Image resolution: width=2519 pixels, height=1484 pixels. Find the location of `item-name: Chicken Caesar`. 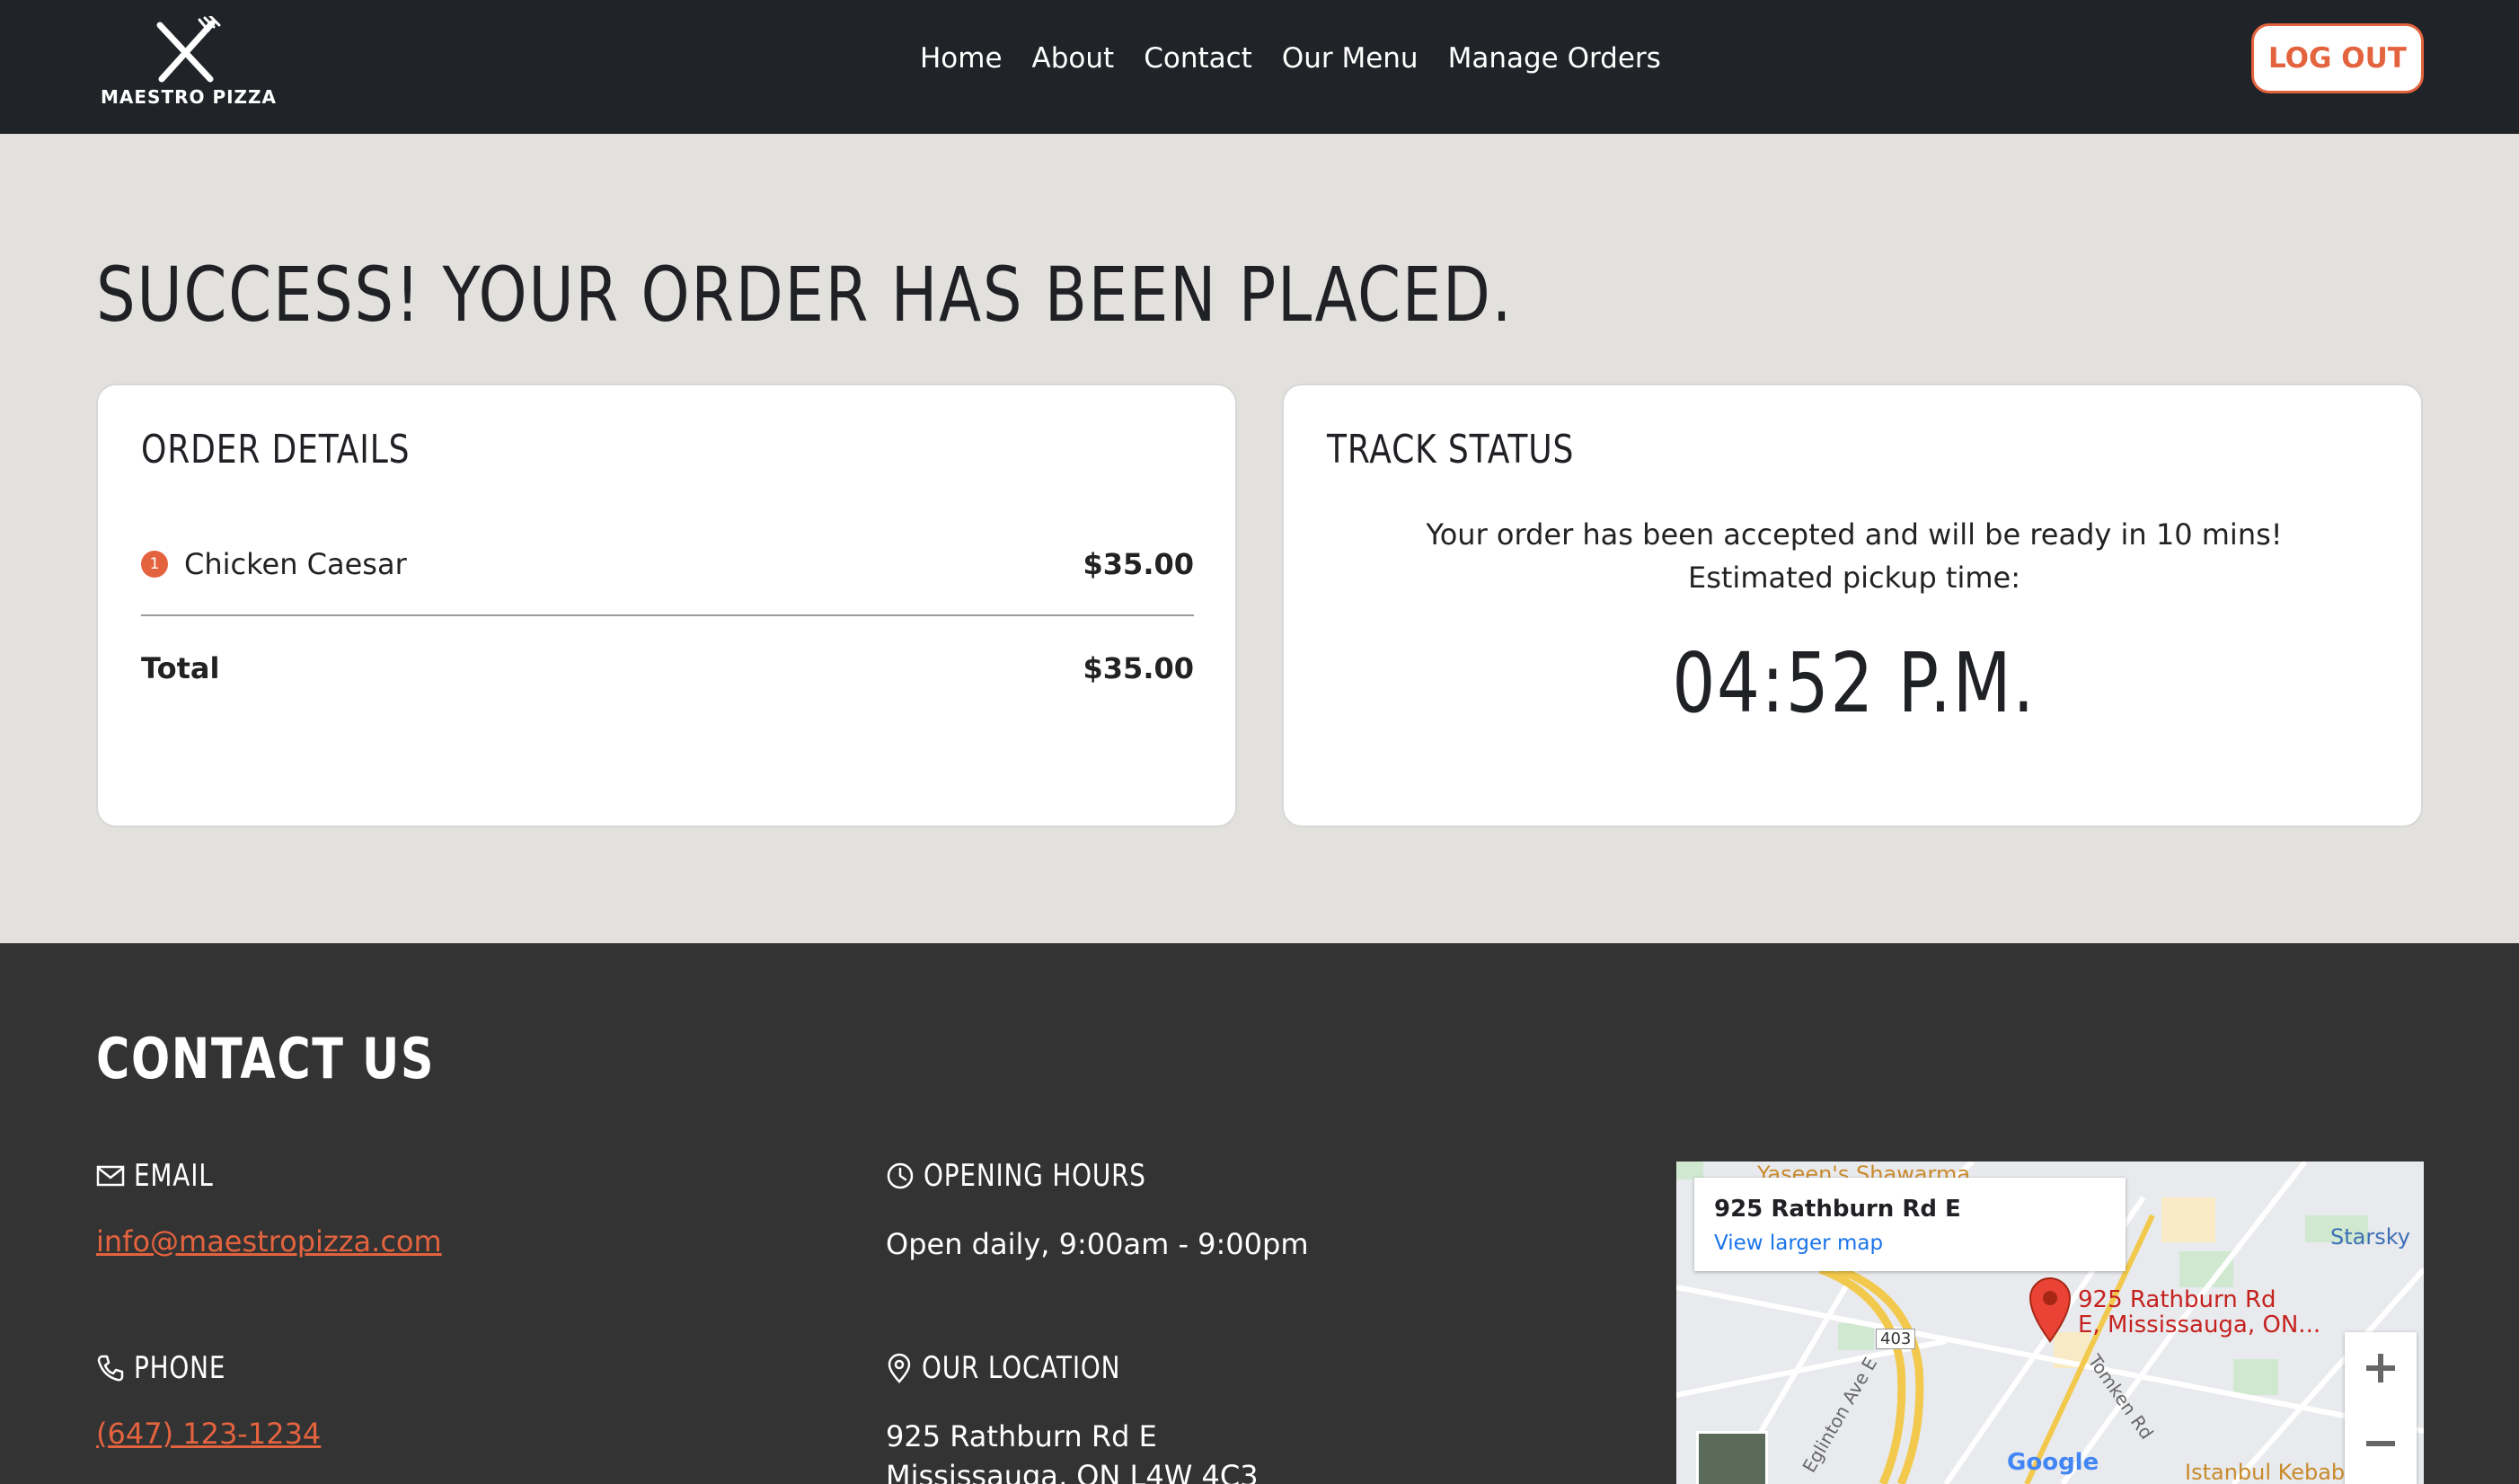

item-name: Chicken Caesar is located at coordinates (295, 564).